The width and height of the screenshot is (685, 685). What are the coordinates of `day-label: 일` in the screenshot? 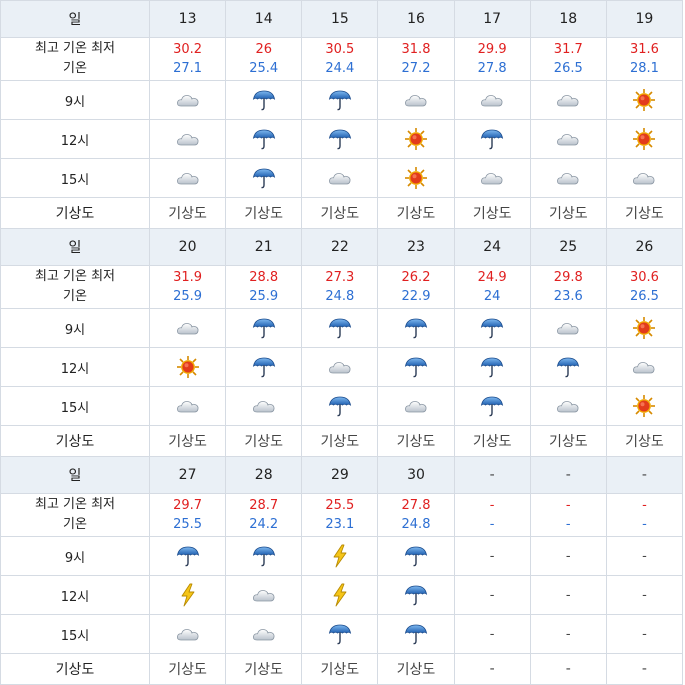 It's located at (75, 248).